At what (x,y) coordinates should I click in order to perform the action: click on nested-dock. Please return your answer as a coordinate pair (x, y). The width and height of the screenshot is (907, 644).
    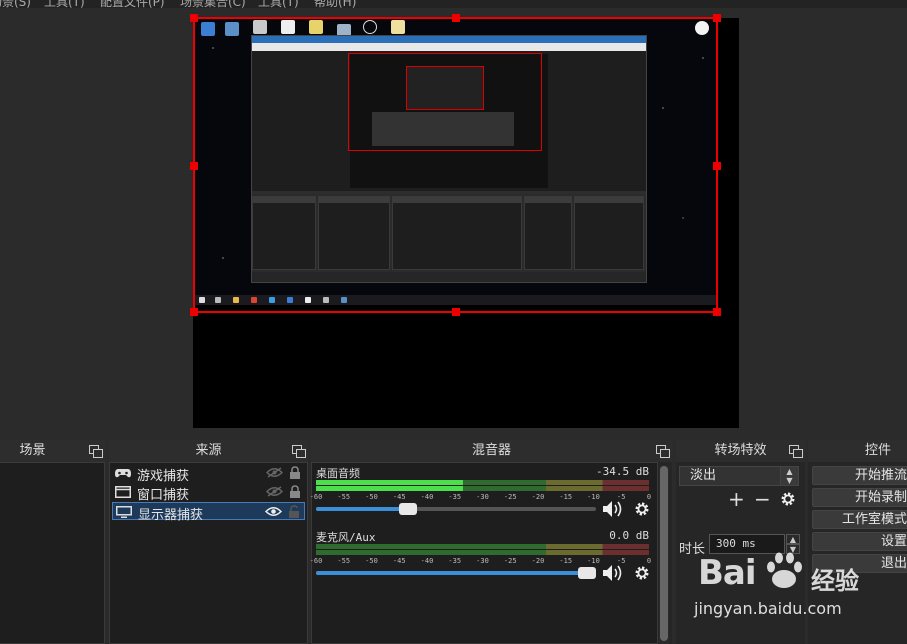
    Looking at the image, I should click on (354, 233).